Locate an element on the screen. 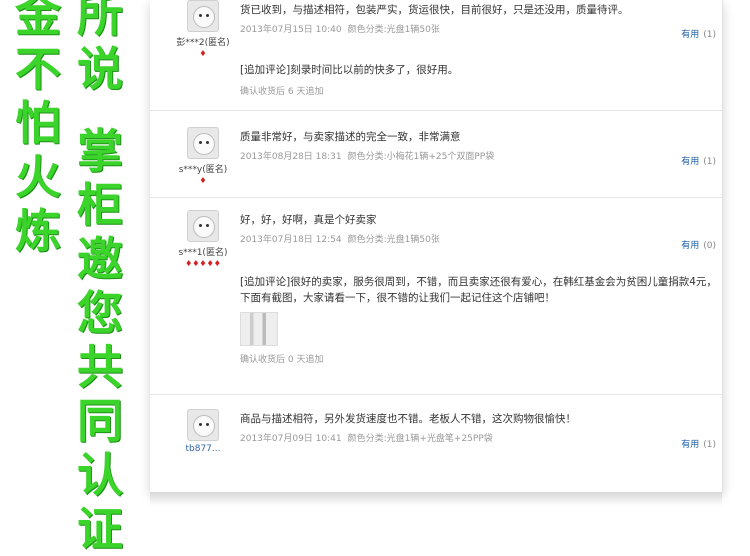 Image resolution: width=750 pixels, height=556 pixels. reviewer-name: s***y(匿名) is located at coordinates (203, 168).